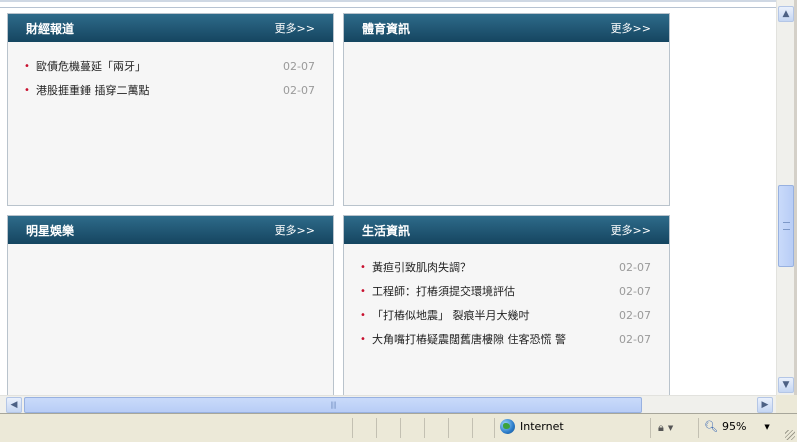  What do you see at coordinates (631, 230) in the screenshot?
I see `panel-lifestyle-more-link: 更多>>` at bounding box center [631, 230].